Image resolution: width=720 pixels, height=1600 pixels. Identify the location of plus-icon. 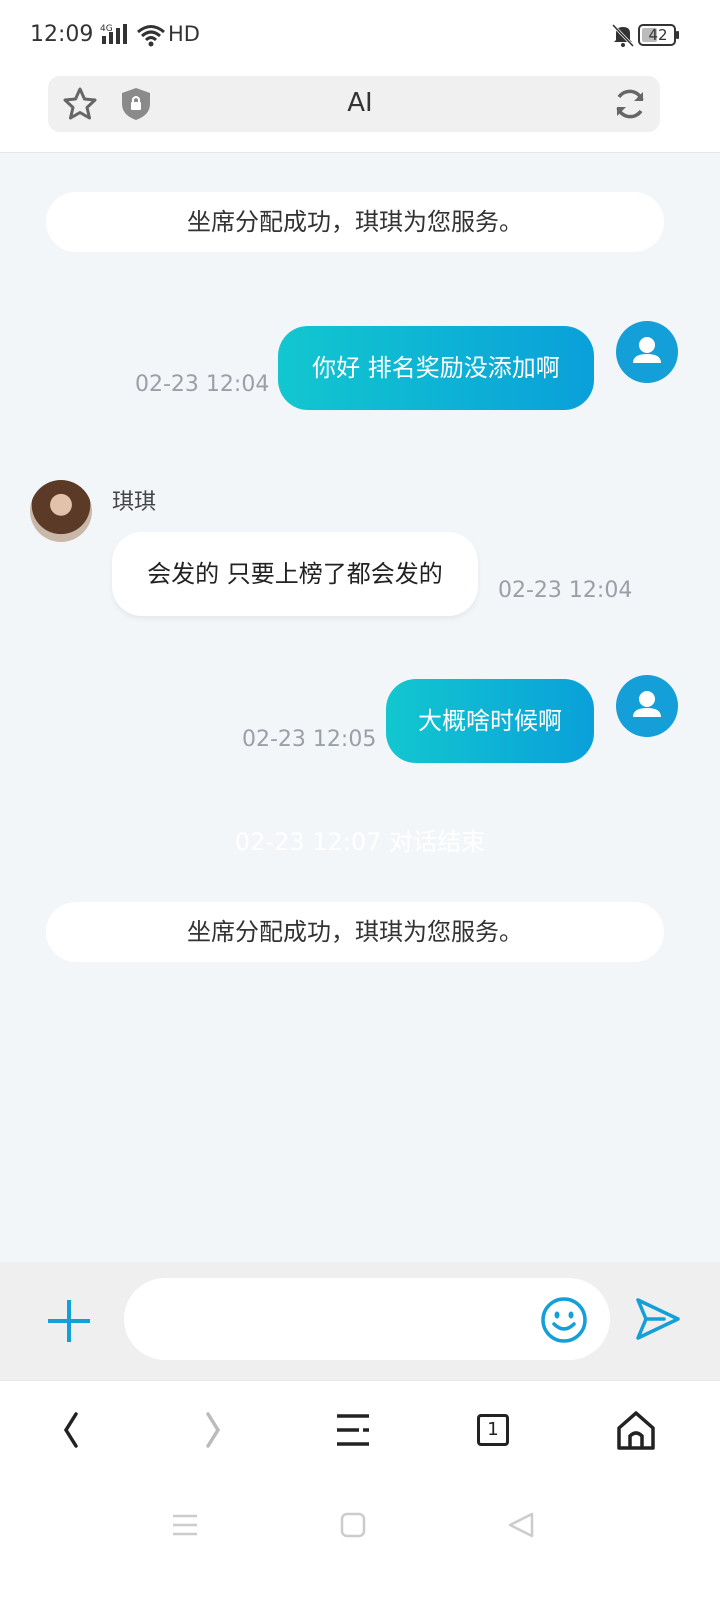
(69, 1321).